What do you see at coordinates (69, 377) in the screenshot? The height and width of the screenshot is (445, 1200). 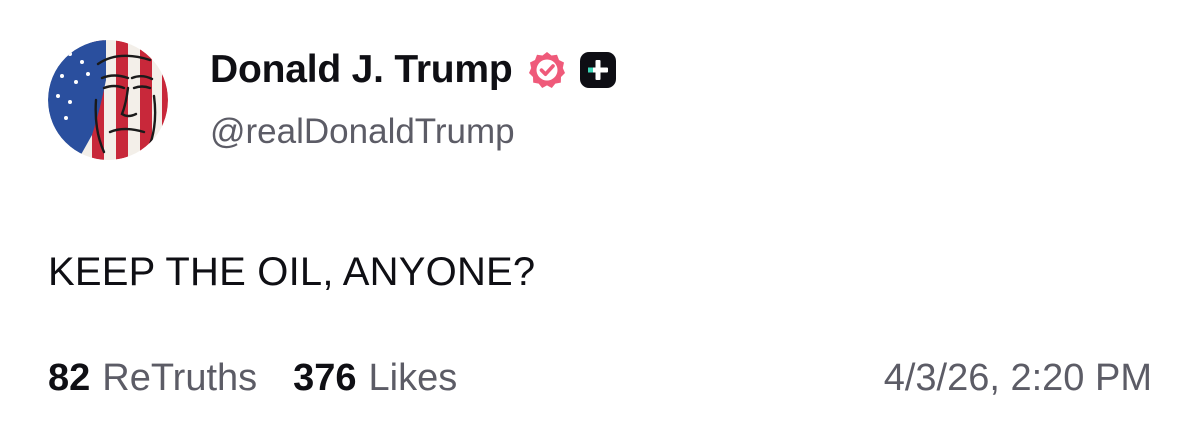 I see `retruths-count: 82` at bounding box center [69, 377].